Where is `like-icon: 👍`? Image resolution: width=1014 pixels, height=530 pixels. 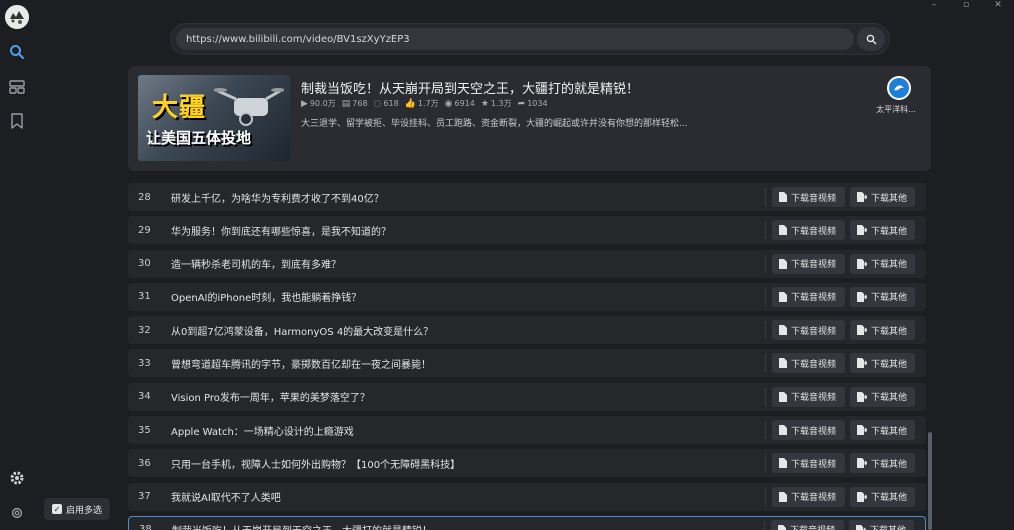
like-icon: 👍 is located at coordinates (410, 103).